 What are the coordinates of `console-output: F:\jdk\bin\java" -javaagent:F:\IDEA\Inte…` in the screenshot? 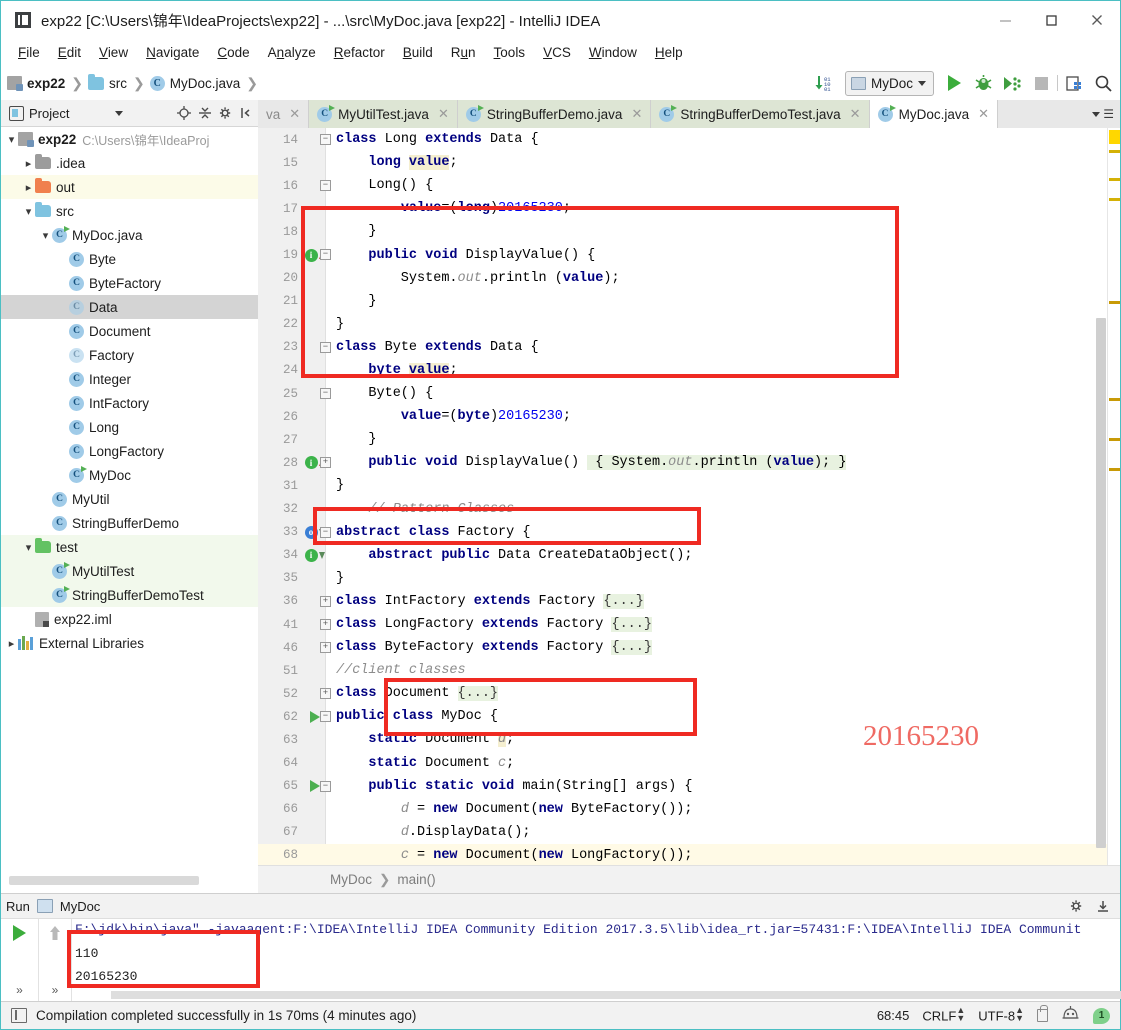 It's located at (596, 960).